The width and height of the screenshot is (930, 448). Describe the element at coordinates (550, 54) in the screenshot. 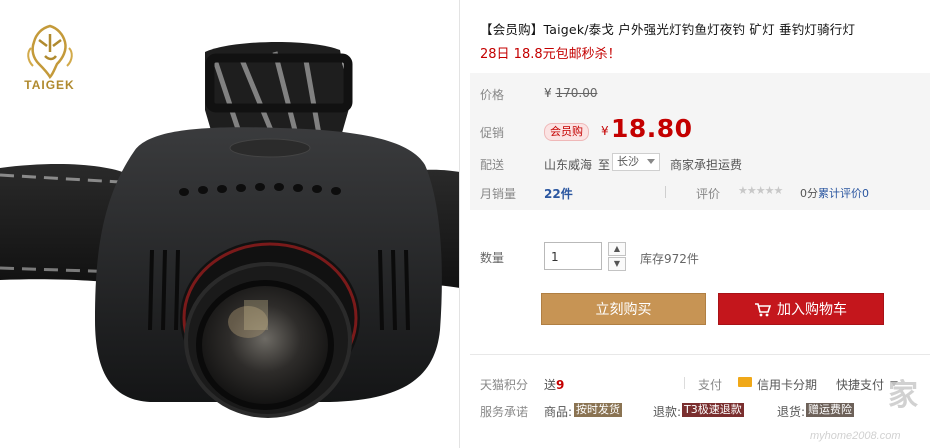

I see `promo-text: 28日 18.8元包邮秒杀！` at that location.